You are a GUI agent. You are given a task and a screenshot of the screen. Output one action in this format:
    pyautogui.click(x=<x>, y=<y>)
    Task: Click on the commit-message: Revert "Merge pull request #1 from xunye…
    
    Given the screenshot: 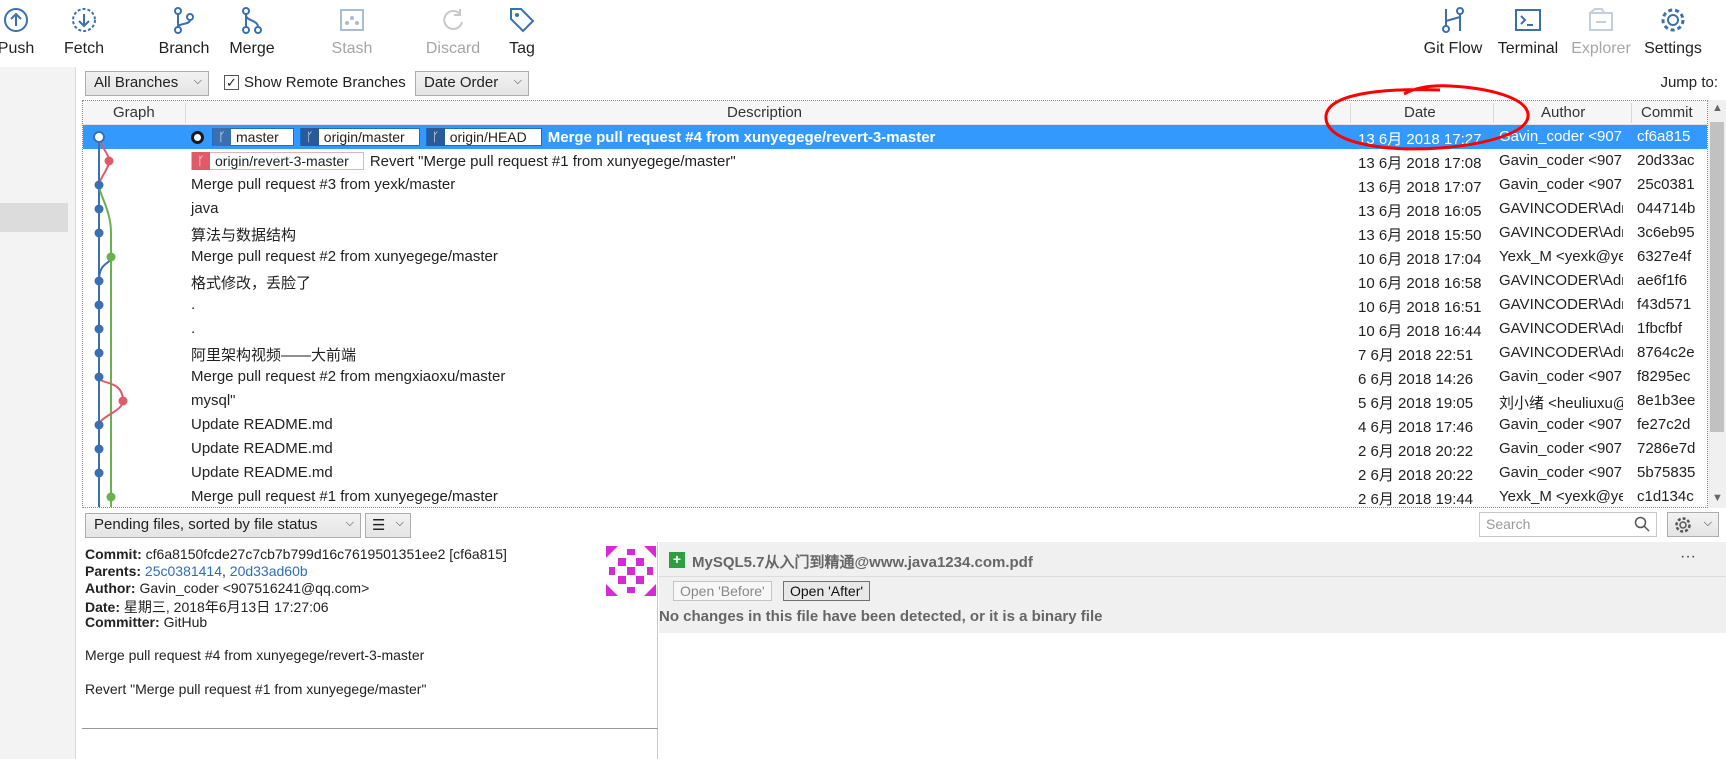 What is the action you would take?
    pyautogui.click(x=552, y=161)
    